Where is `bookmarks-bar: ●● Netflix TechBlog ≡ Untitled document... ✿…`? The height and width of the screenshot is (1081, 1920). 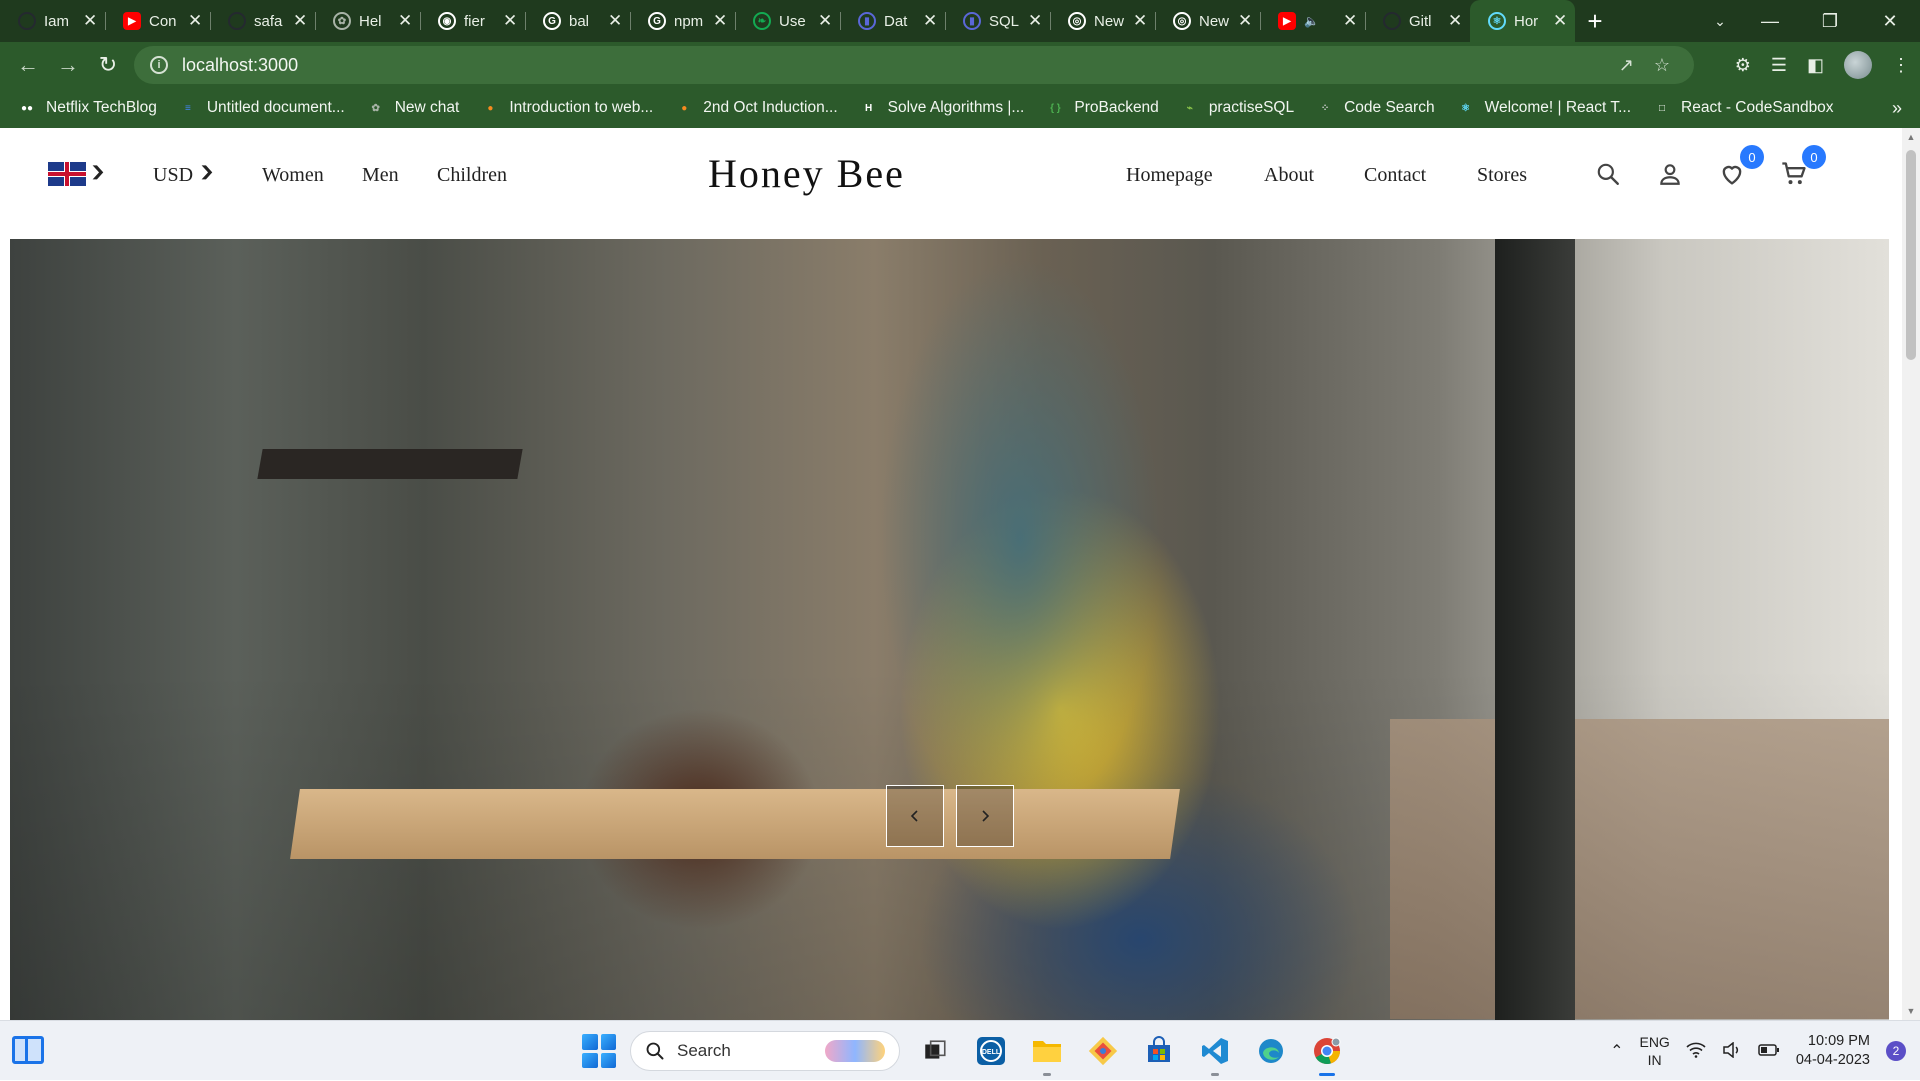 bookmarks-bar: ●● Netflix TechBlog ≡ Untitled document... ✿… is located at coordinates (960, 108).